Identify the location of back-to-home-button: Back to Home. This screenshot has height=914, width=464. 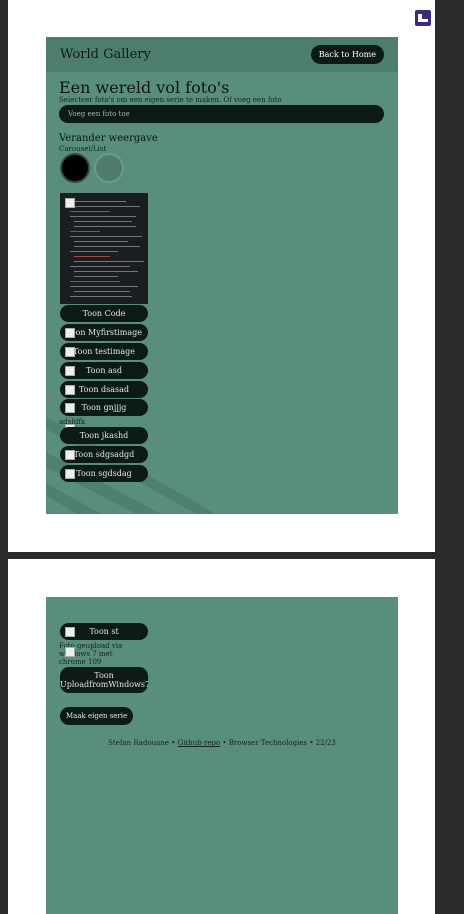
(347, 54).